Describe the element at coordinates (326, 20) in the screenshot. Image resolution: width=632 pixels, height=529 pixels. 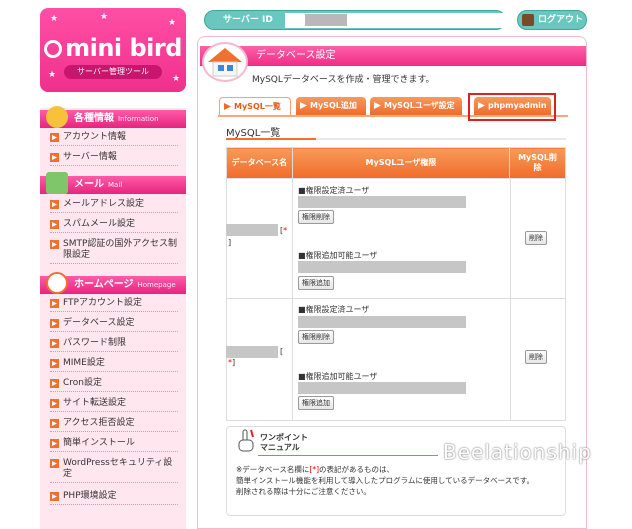
I see `redacted-value` at that location.